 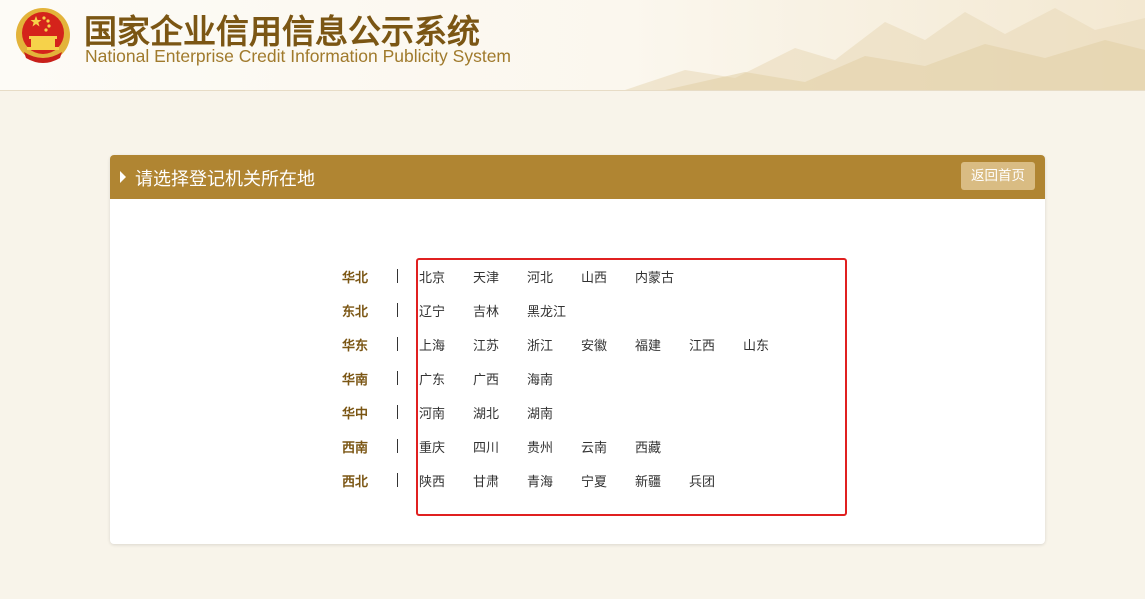 What do you see at coordinates (577, 177) in the screenshot?
I see `panel-header: 请选择登记机关所在地 返回首页` at bounding box center [577, 177].